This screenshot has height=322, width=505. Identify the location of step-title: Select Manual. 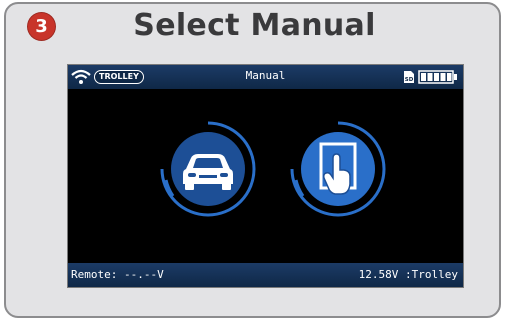
(254, 25).